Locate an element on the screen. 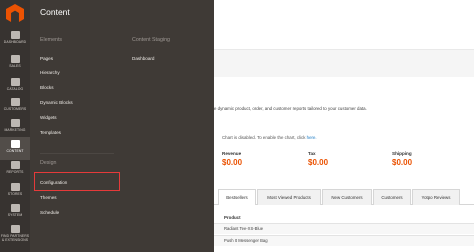 This screenshot has width=474, height=252. menu-item-schedule: Schedule is located at coordinates (49, 212).